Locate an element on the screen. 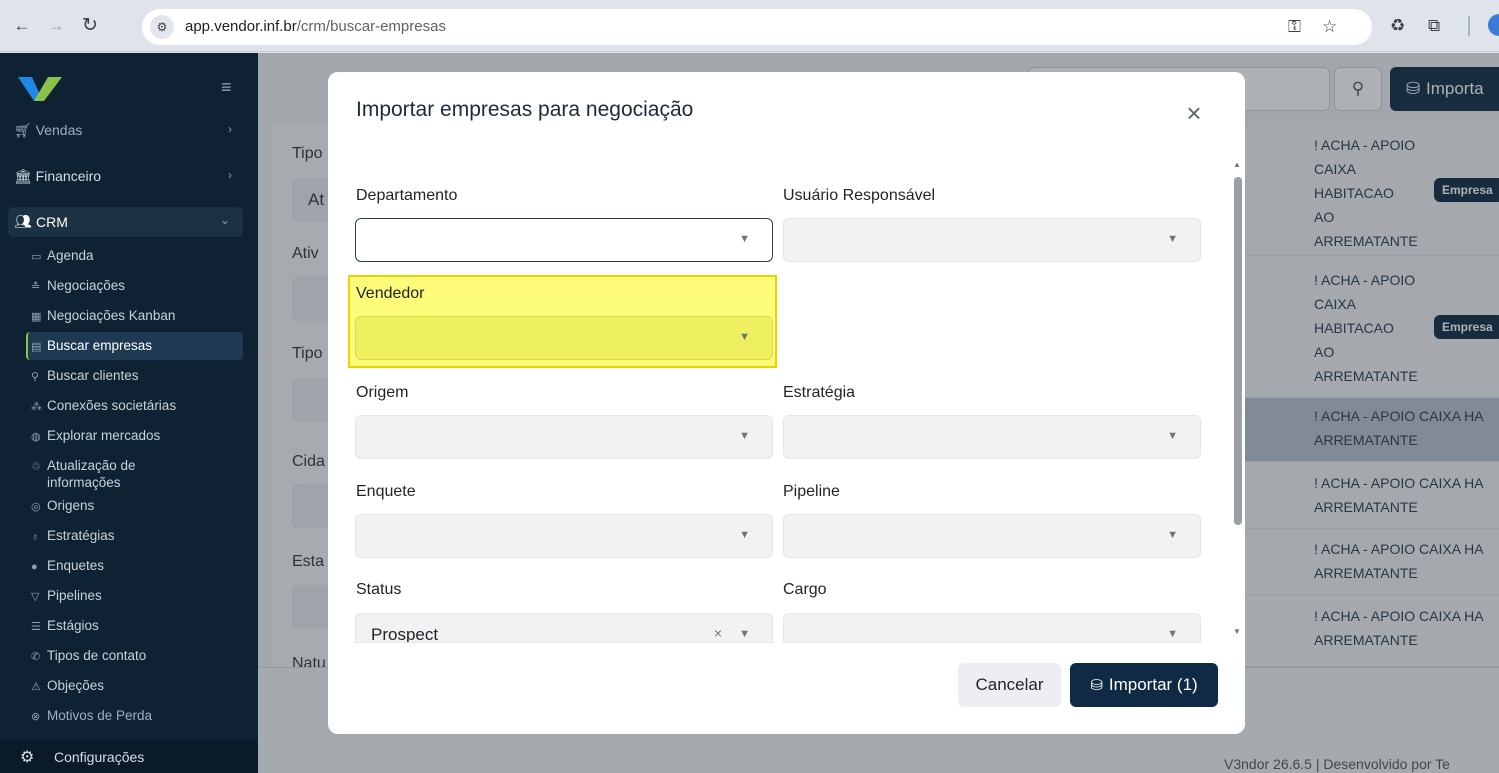 This screenshot has height=773, width=1499. bookmark-star-icon: ☆ is located at coordinates (1329, 27).